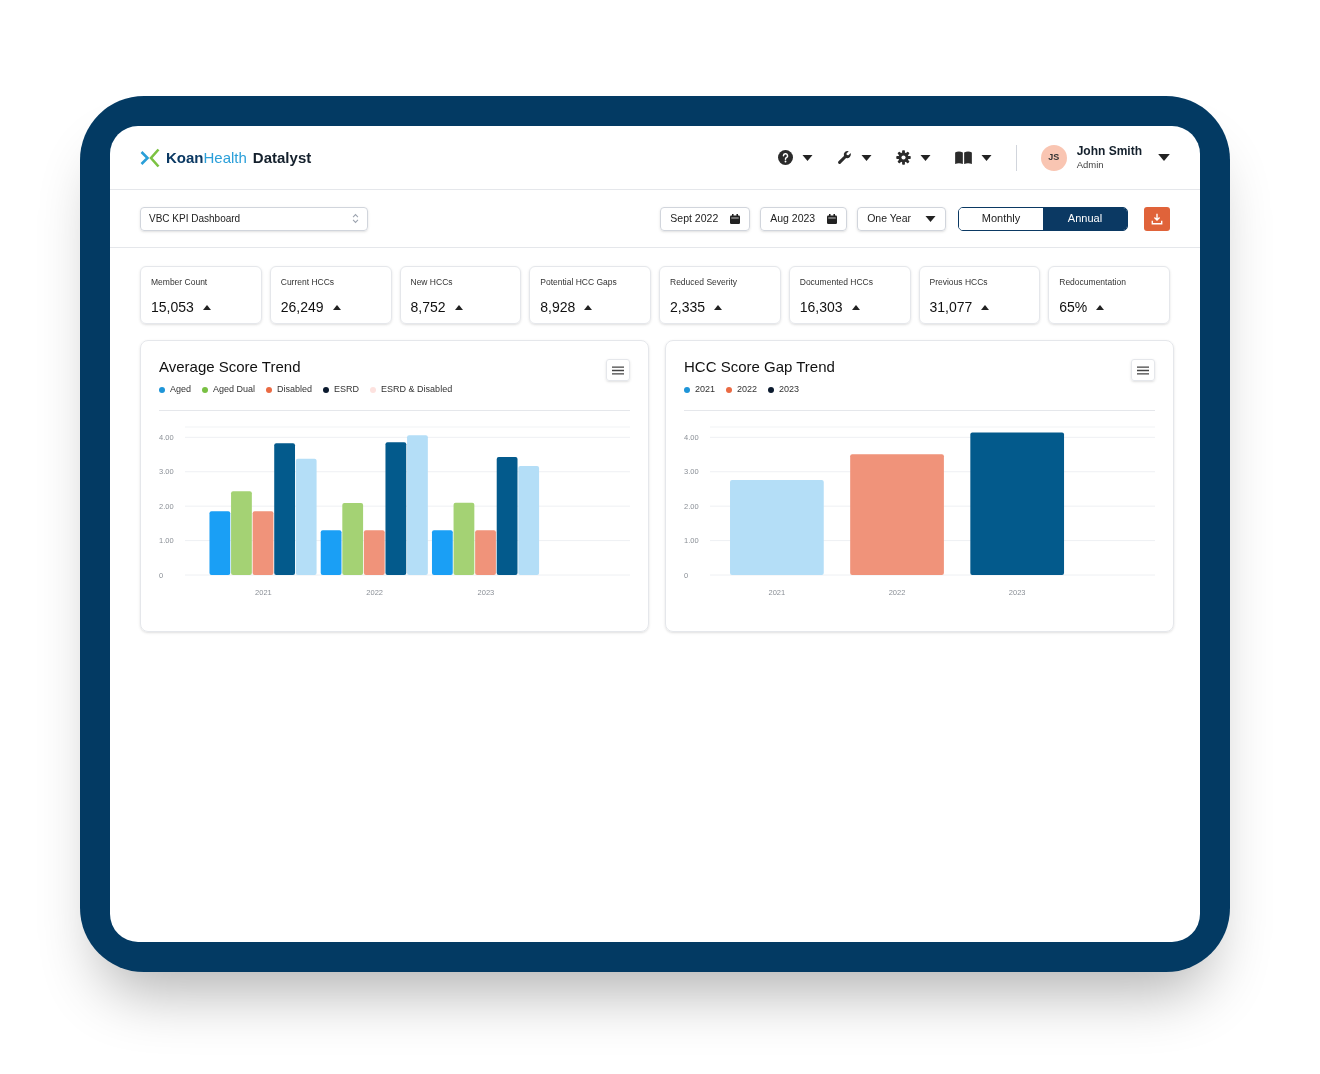 This screenshot has width=1320, height=1074. What do you see at coordinates (747, 390) in the screenshot?
I see `legend-label: 2022` at bounding box center [747, 390].